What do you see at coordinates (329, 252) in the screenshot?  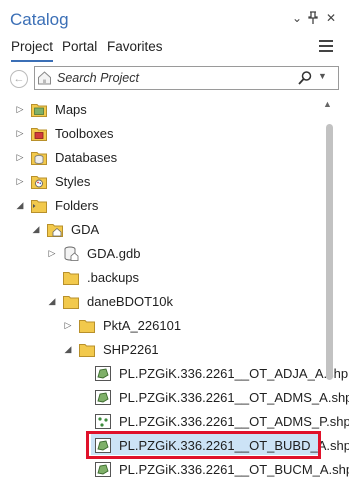 I see `vertical-scrollbar-thumb` at bounding box center [329, 252].